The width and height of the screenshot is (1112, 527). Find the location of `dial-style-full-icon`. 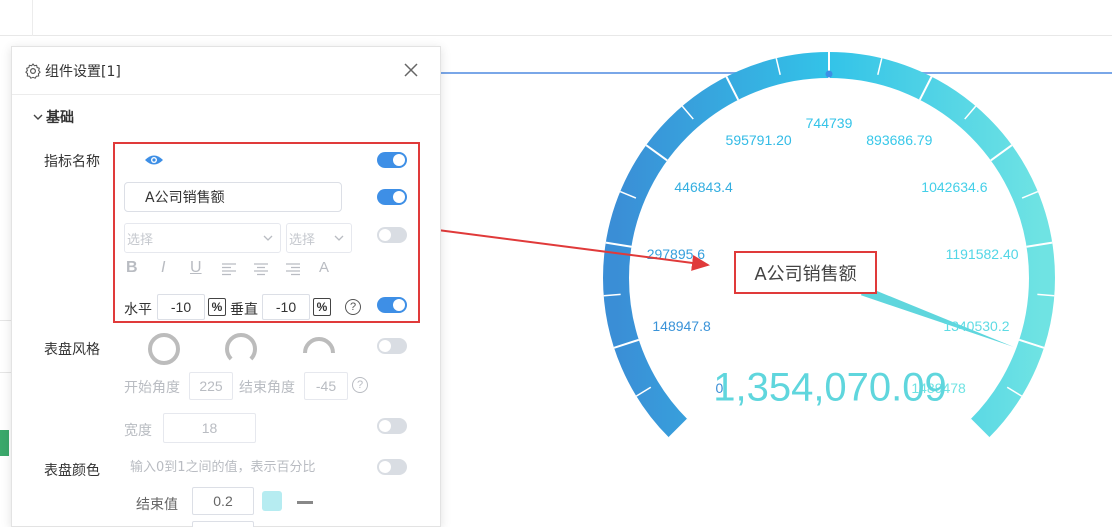

dial-style-full-icon is located at coordinates (164, 349).